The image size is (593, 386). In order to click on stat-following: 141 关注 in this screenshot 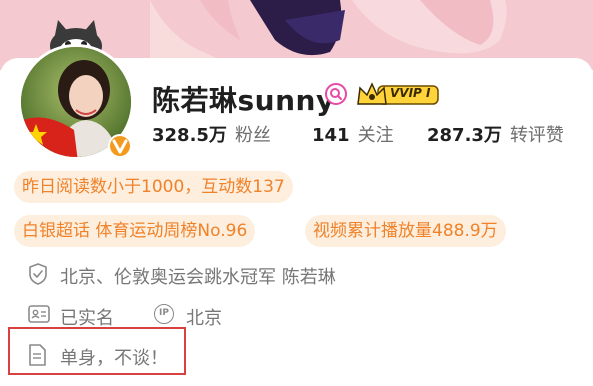, I will do `click(353, 134)`.